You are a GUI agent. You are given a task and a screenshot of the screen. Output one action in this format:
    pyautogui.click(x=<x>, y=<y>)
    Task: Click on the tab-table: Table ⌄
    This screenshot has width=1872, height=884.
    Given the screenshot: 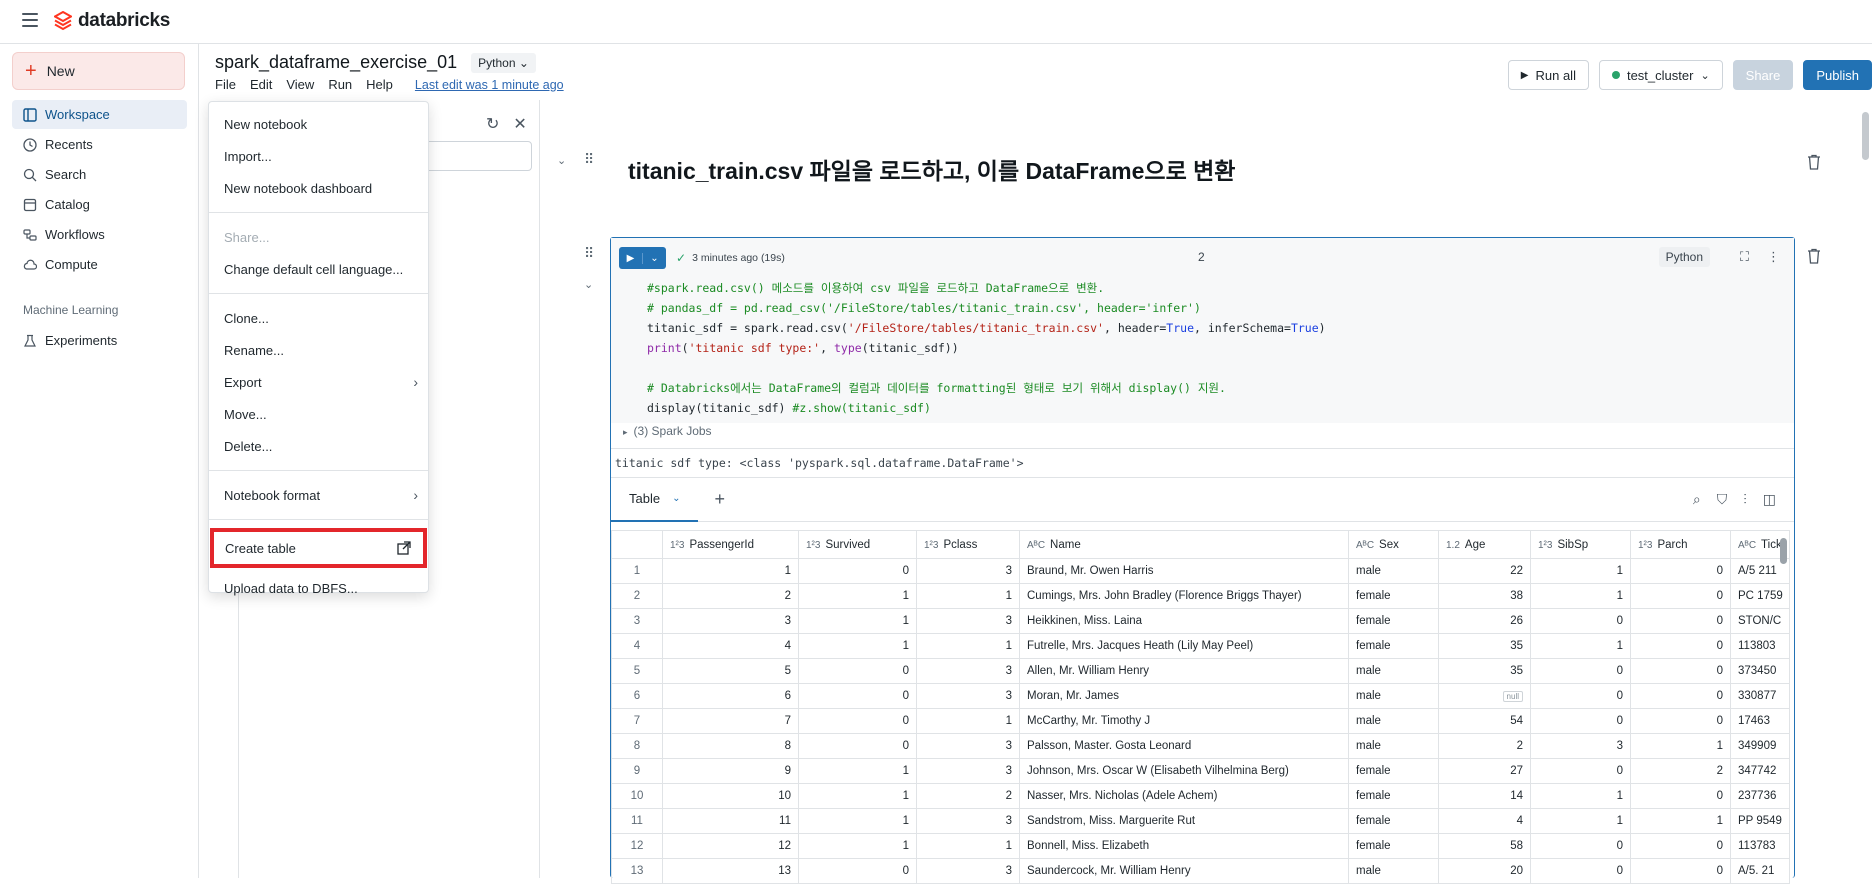 What is the action you would take?
    pyautogui.click(x=655, y=500)
    